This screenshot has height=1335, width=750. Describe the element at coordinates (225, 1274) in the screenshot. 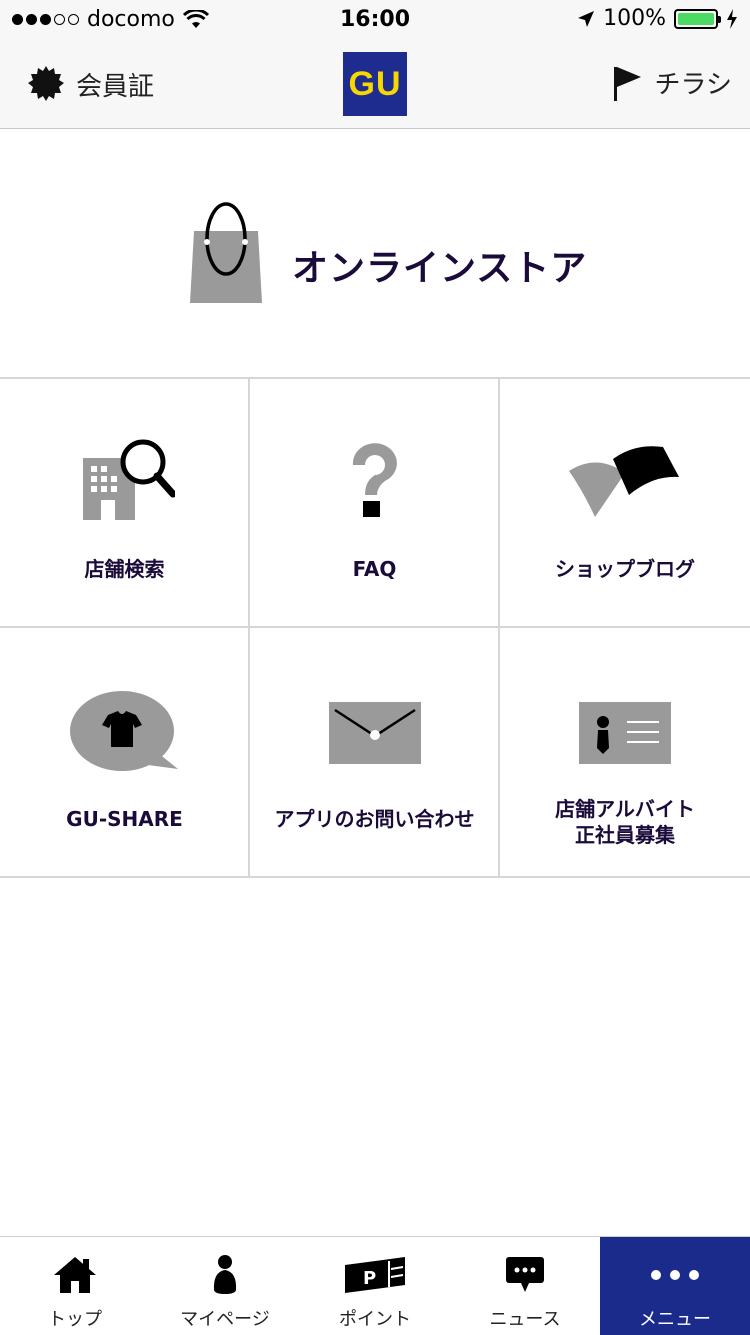

I see `person-icon` at that location.